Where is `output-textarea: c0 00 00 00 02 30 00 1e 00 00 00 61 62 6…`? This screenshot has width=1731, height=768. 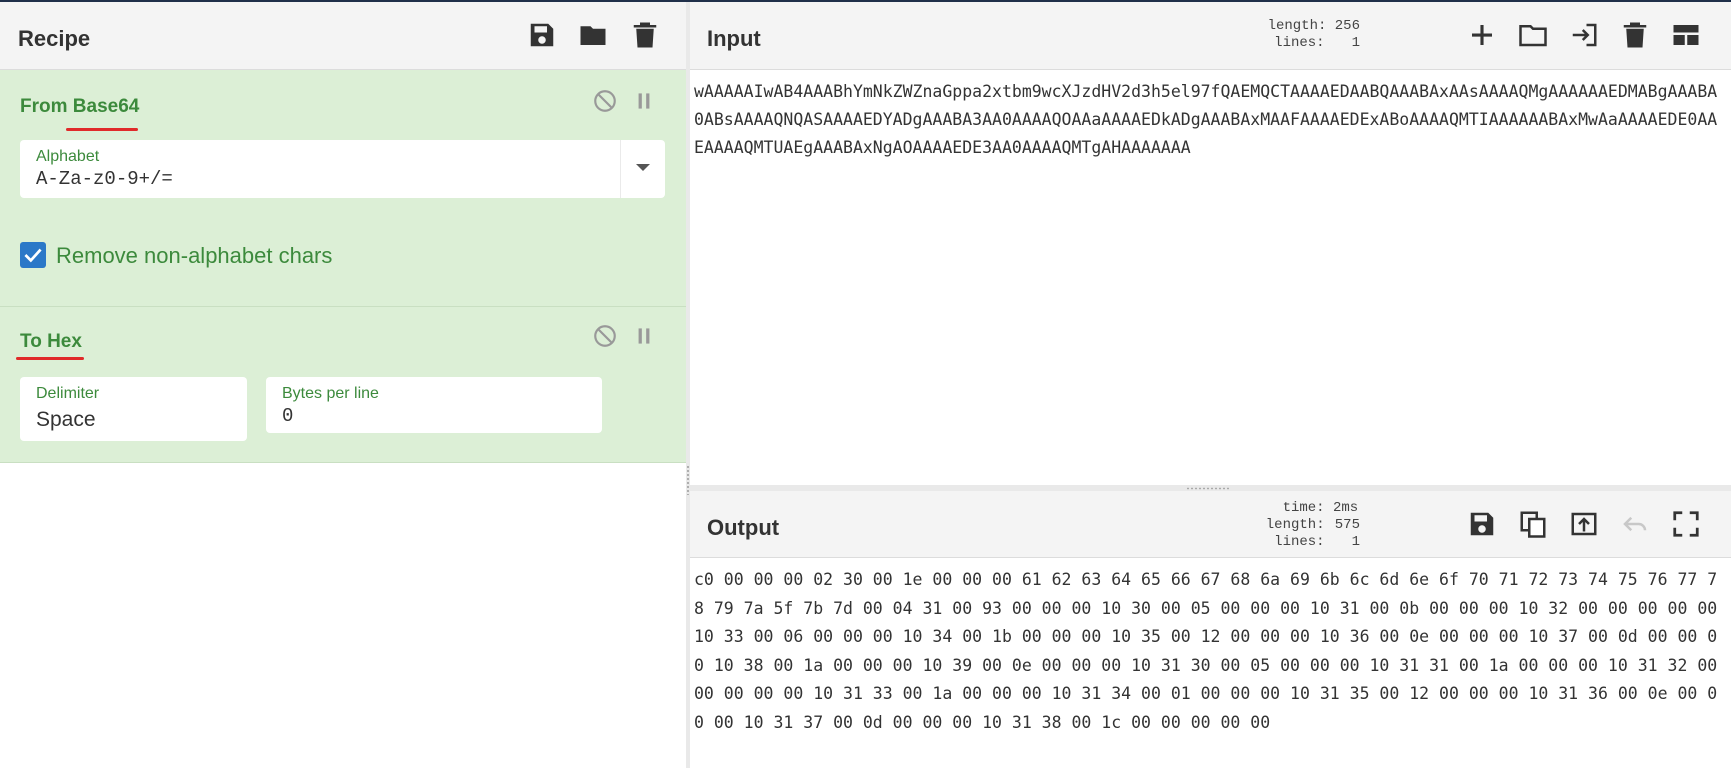
output-textarea: c0 00 00 00 02 30 00 1e 00 00 00 61 62 6… is located at coordinates (1208, 651).